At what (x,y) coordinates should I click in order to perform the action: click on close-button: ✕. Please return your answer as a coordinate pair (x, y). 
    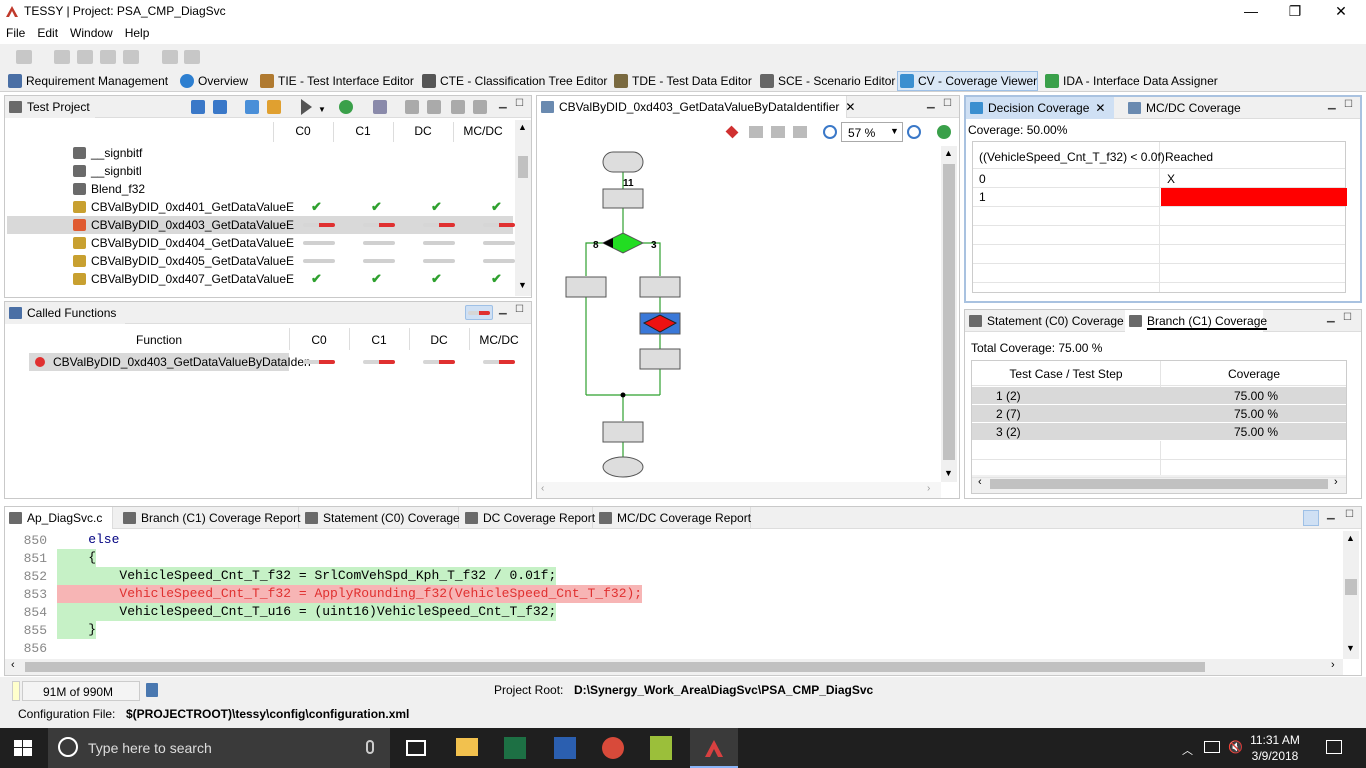
    Looking at the image, I should click on (1341, 12).